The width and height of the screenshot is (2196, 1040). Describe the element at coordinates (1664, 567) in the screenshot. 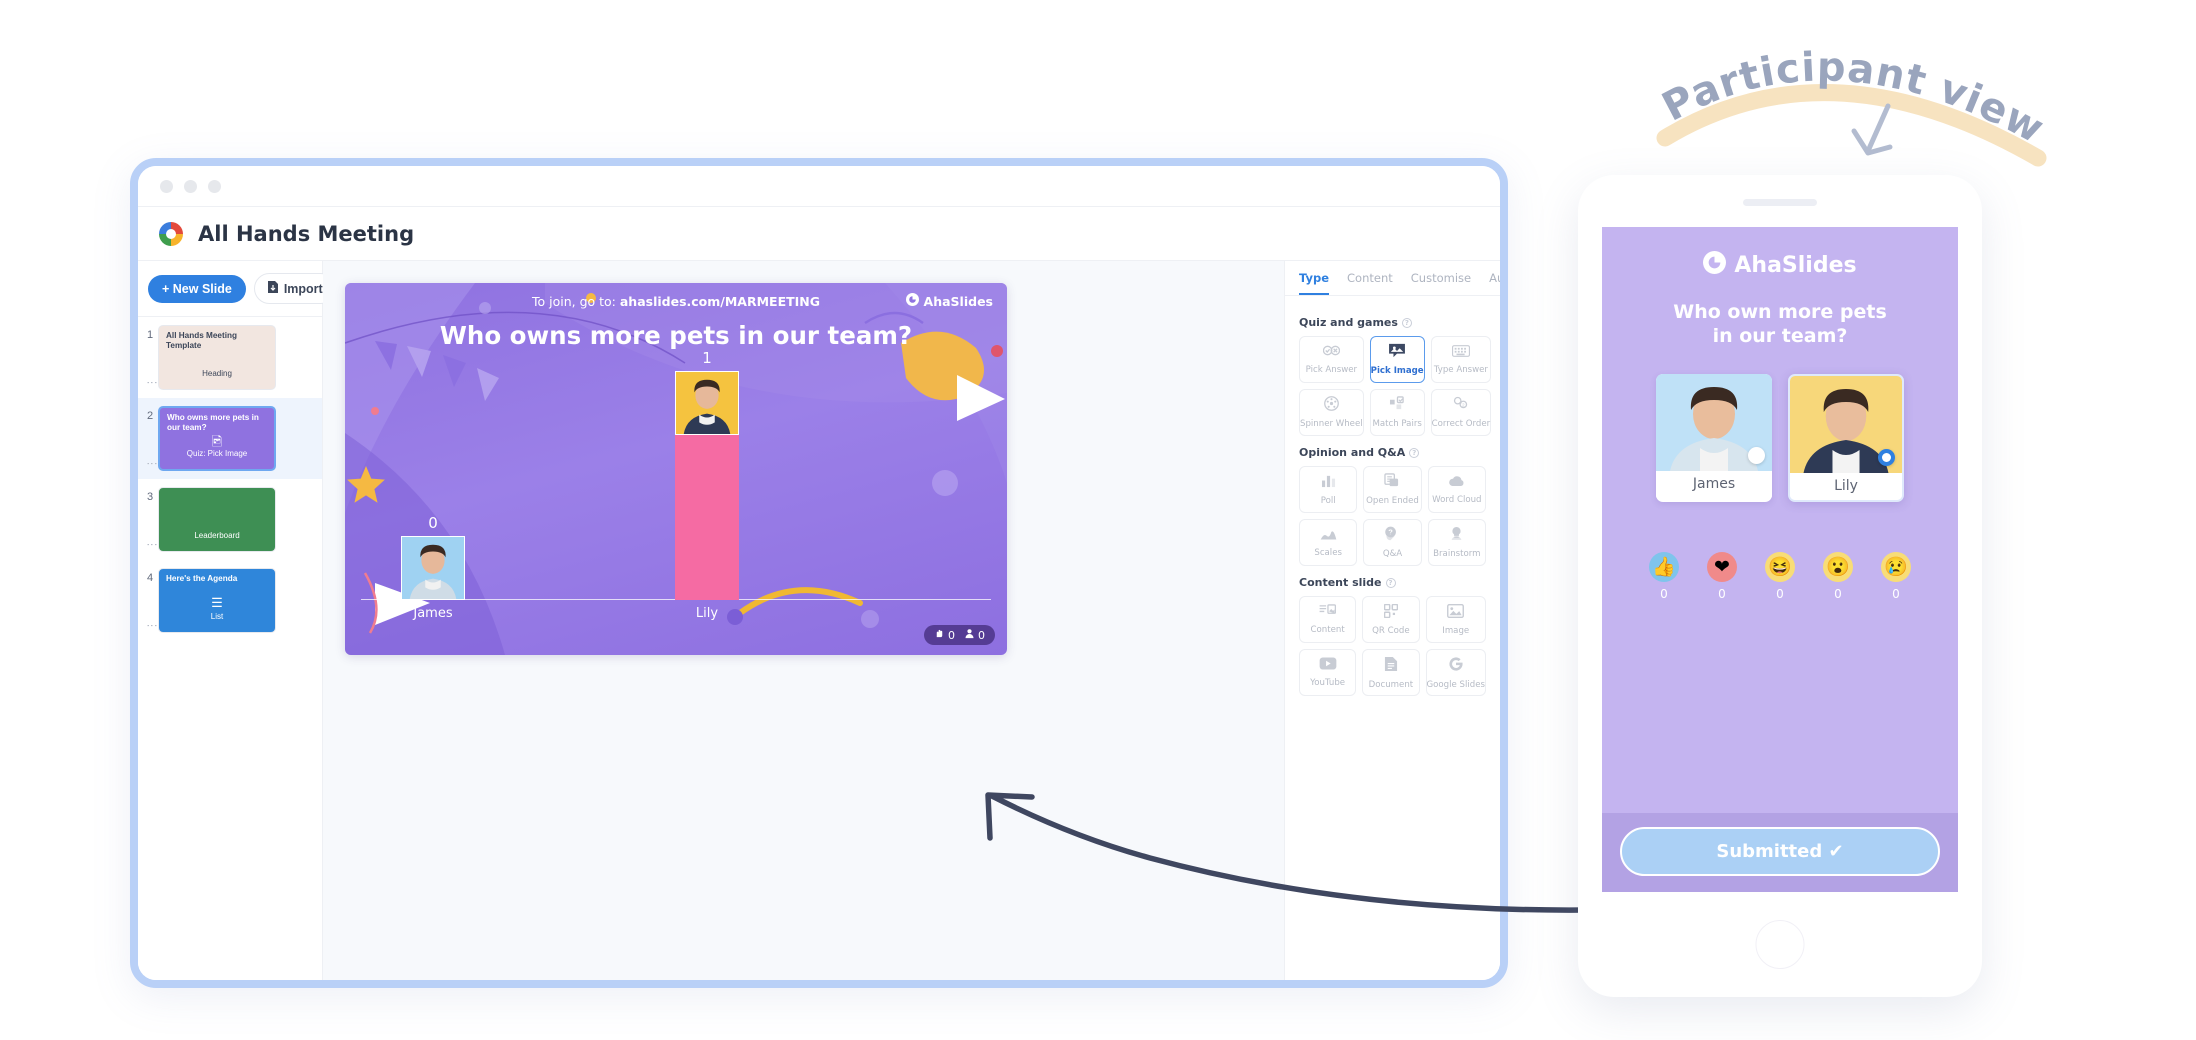

I see `thumbs-up-icon: 👍` at that location.